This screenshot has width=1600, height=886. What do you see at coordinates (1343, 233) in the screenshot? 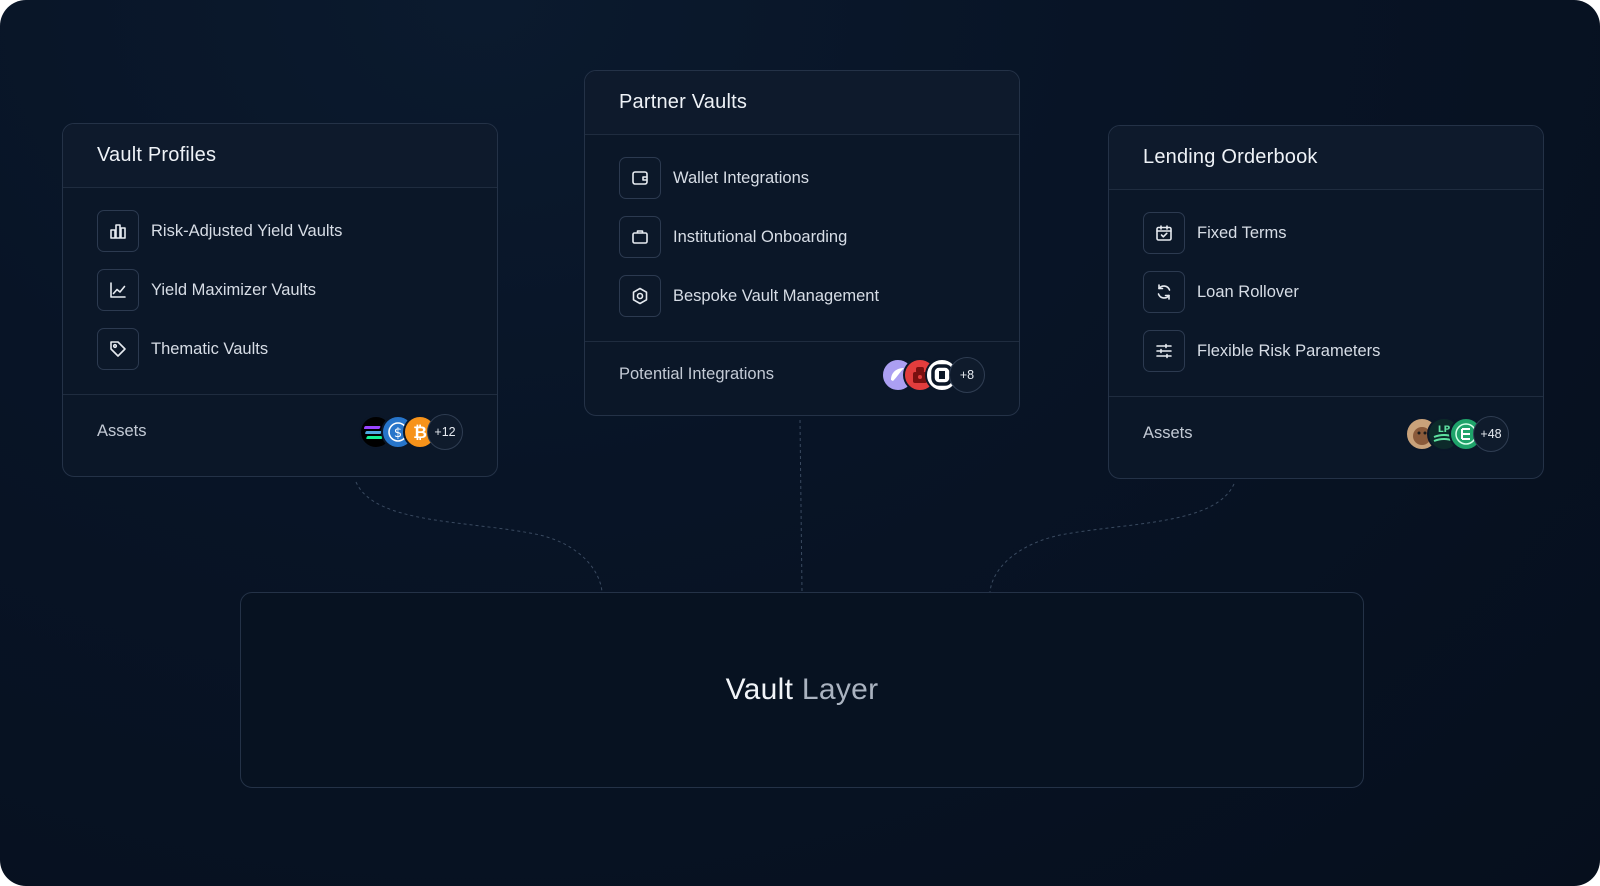
I see `list-item-fixed-terms: Fixed Terms` at bounding box center [1343, 233].